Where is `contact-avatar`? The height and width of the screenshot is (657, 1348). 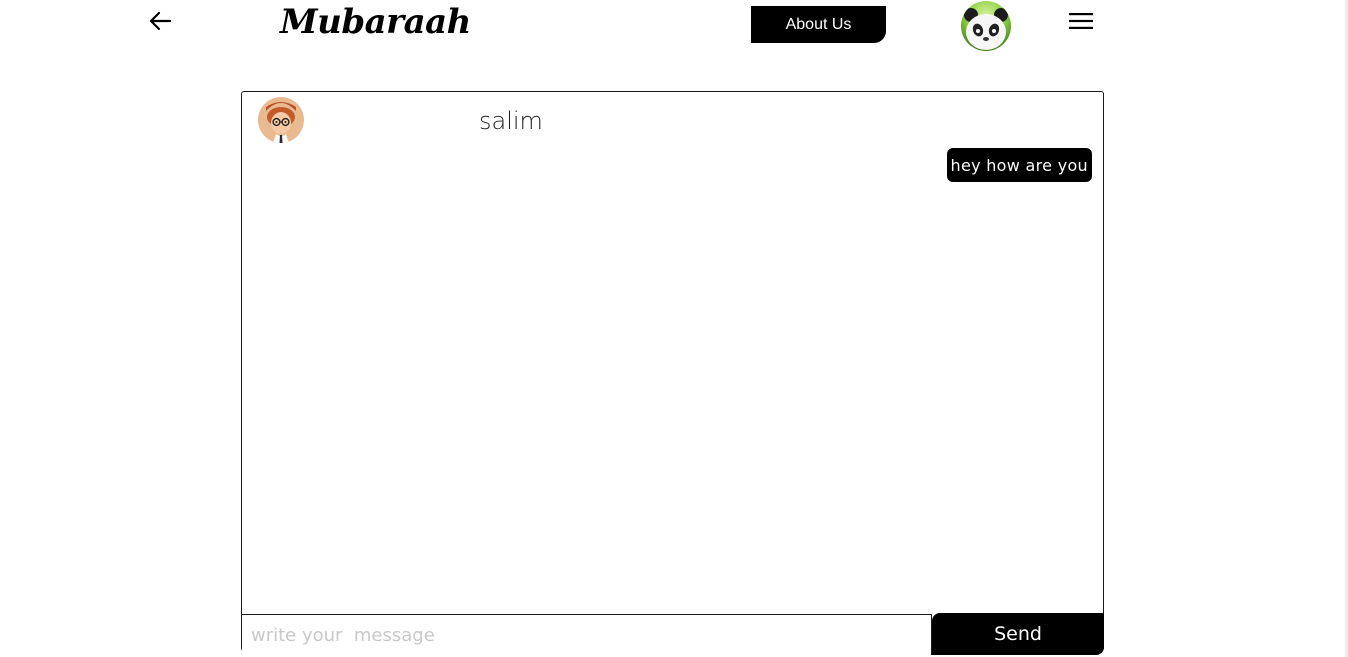
contact-avatar is located at coordinates (281, 120).